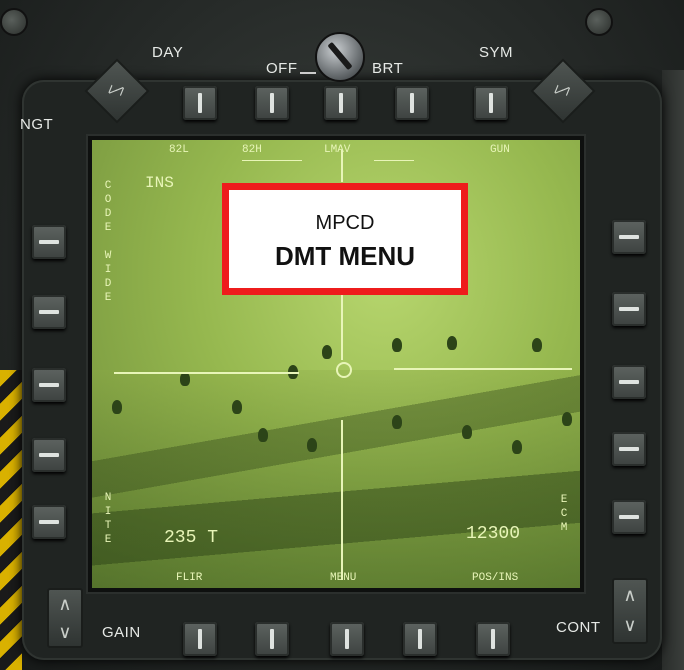 This screenshot has width=684, height=670. What do you see at coordinates (159, 183) in the screenshot?
I see `nav-mode-label: INS` at bounding box center [159, 183].